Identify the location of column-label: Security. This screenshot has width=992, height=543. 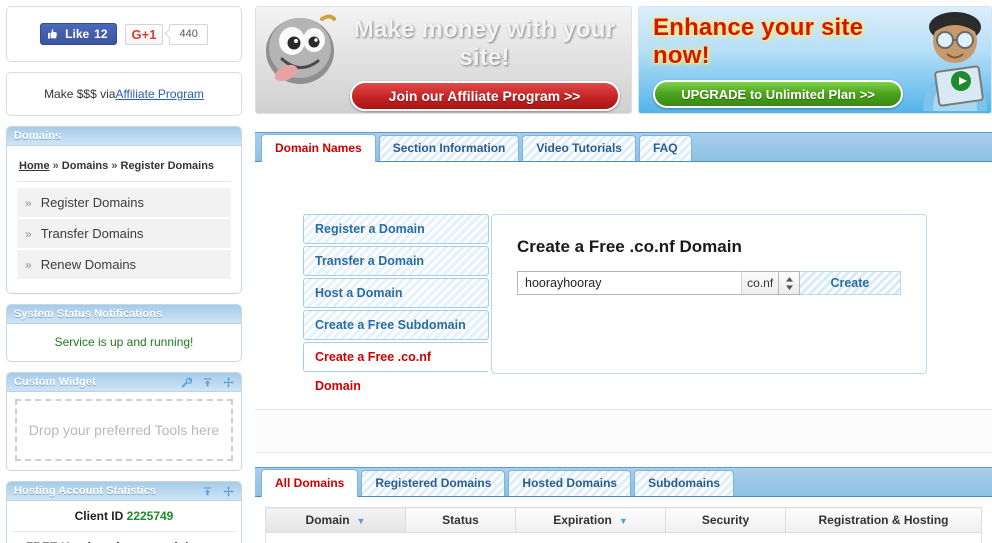
(725, 520).